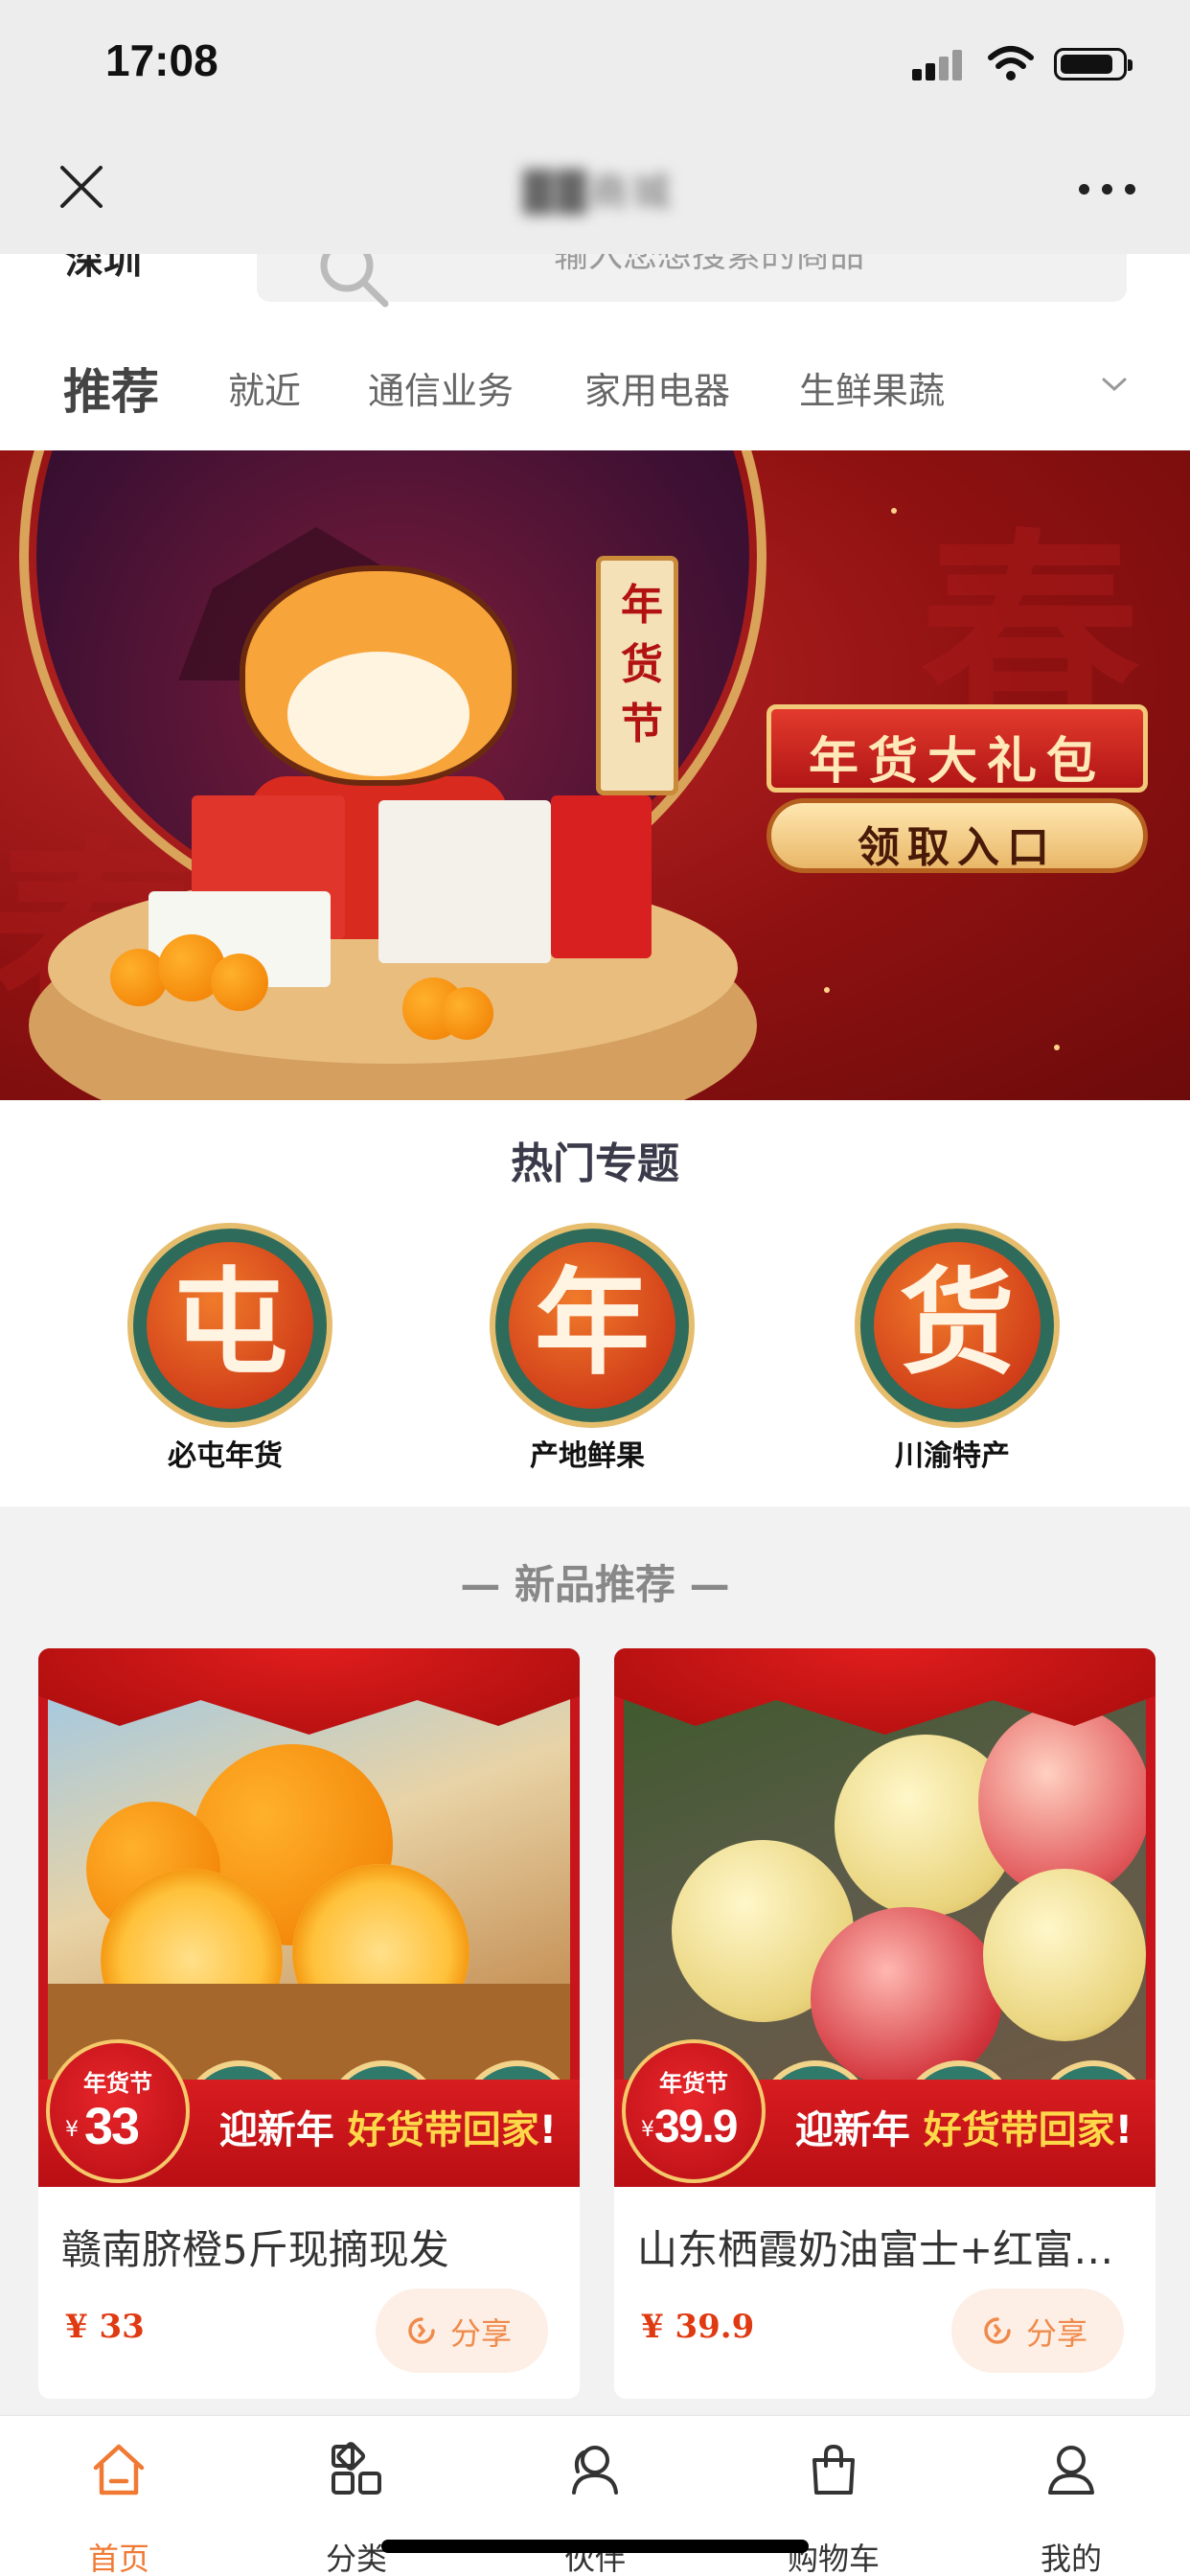  I want to click on claim-button: 领取入口, so click(958, 835).